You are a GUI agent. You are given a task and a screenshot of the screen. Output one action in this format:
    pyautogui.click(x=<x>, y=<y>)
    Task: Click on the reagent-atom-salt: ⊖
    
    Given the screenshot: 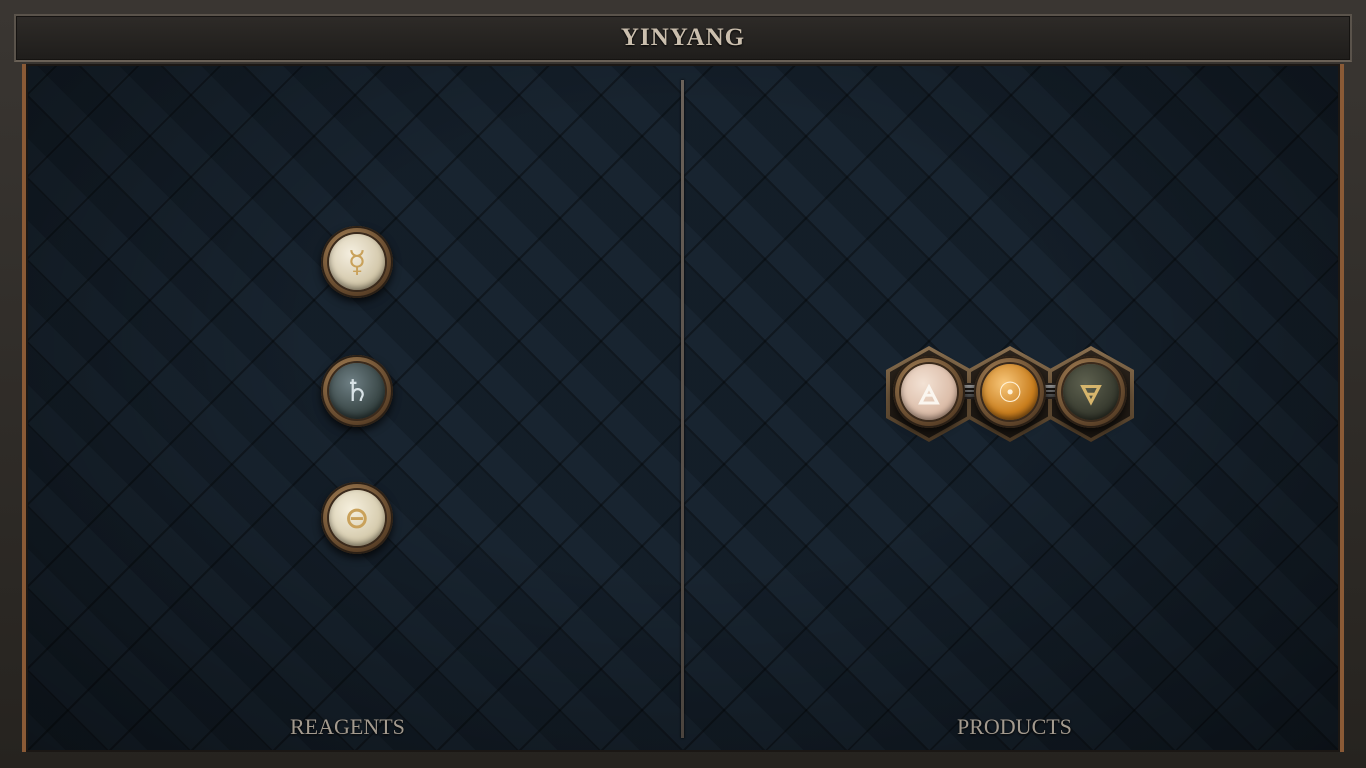 What is the action you would take?
    pyautogui.click(x=357, y=518)
    